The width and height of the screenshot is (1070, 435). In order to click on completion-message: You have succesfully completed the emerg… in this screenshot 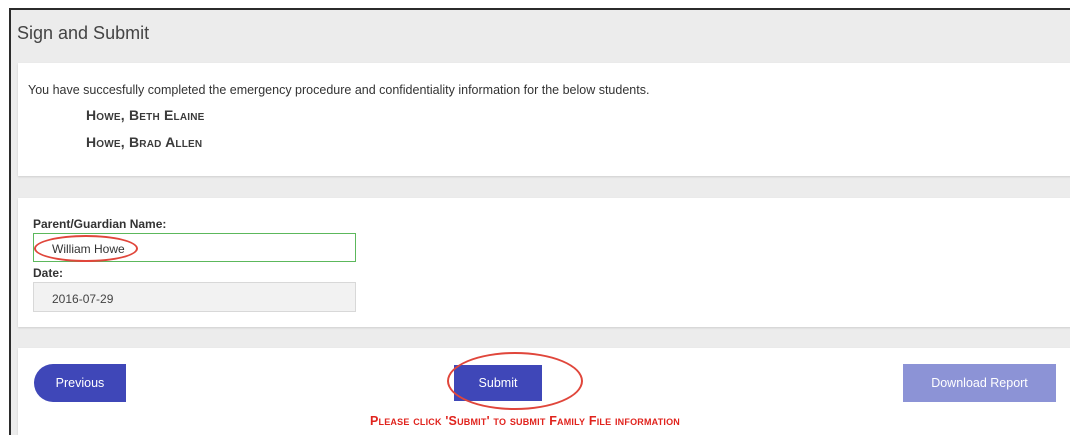, I will do `click(339, 90)`.